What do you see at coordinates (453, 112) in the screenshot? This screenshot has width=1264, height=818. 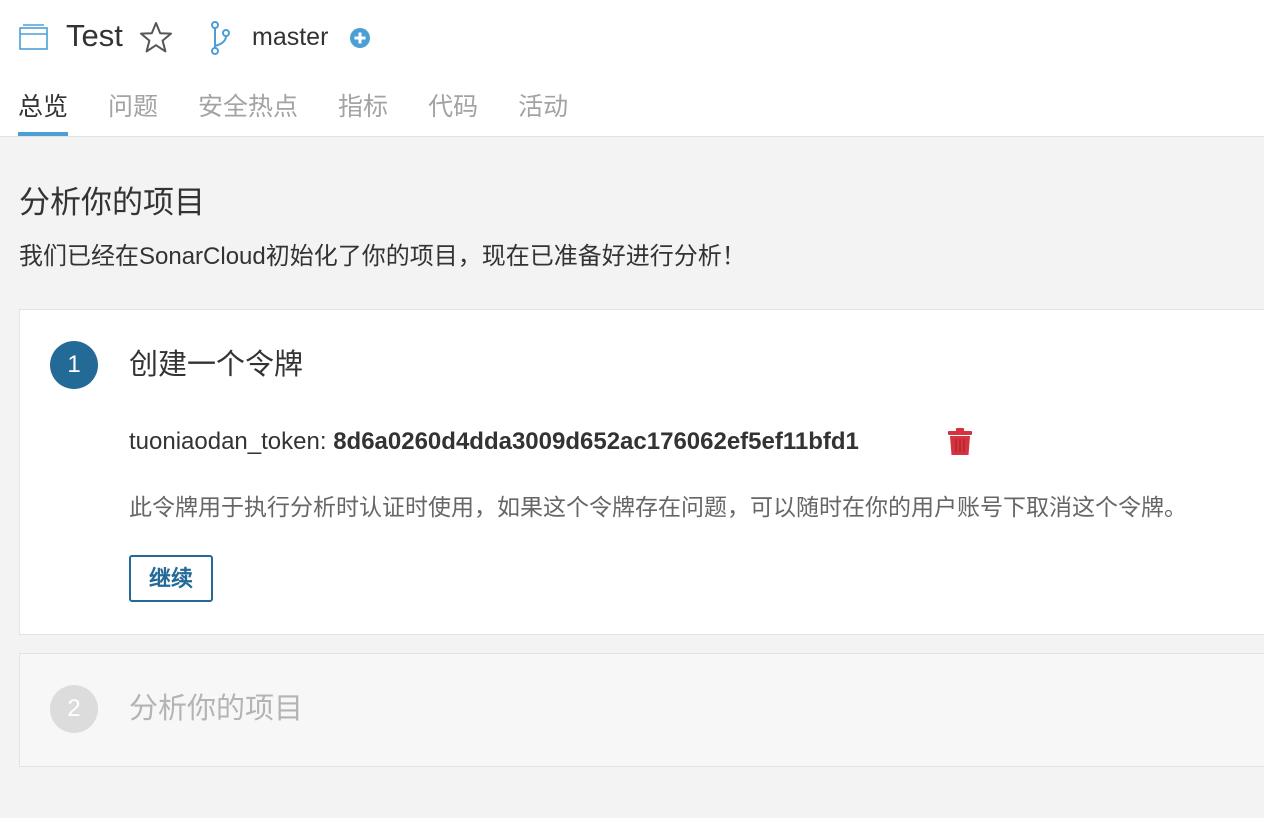 I see `tab-code: 代码` at bounding box center [453, 112].